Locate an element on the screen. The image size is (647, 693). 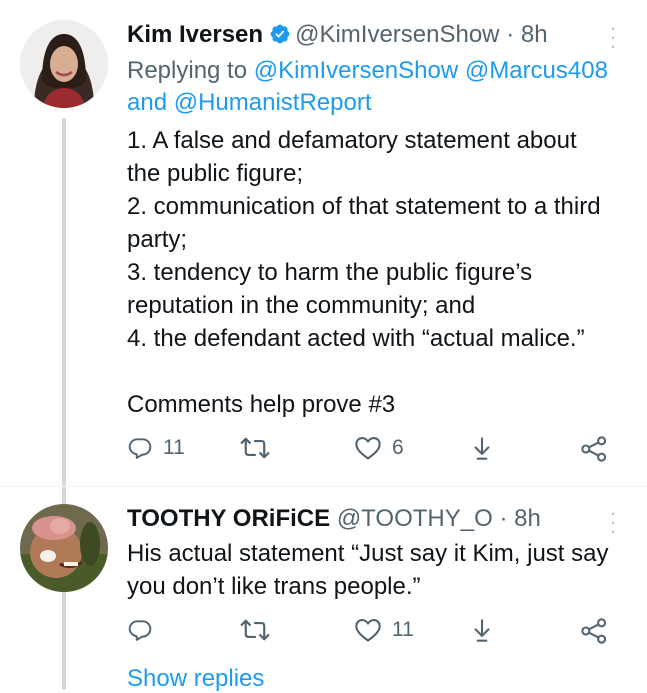
tweet-line: reputation in the community; and is located at coordinates (301, 305).